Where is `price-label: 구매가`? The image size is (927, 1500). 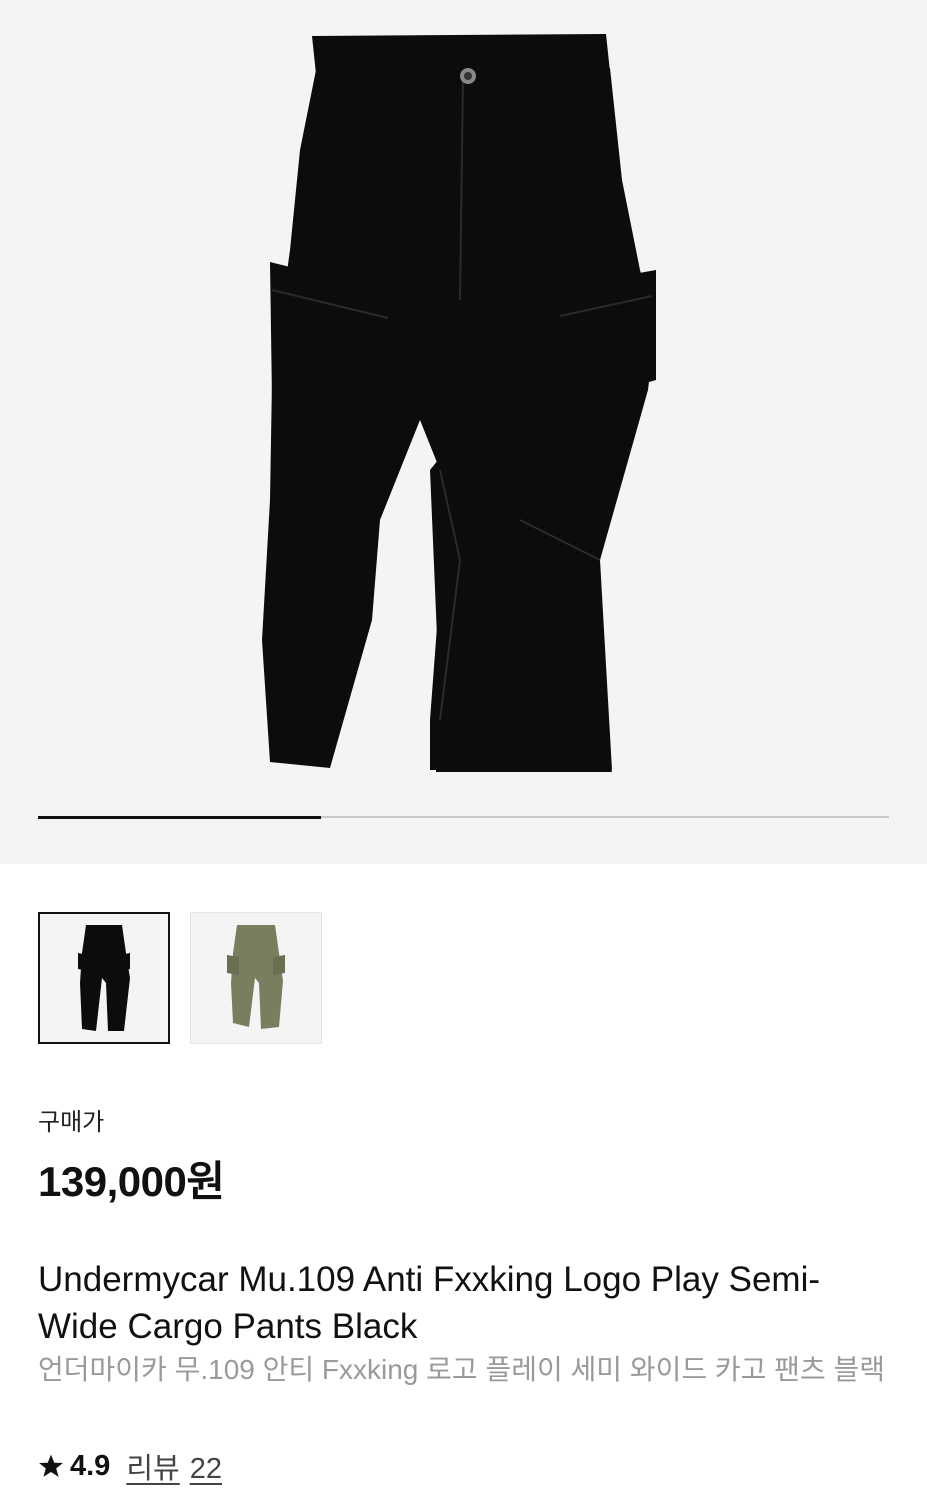 price-label: 구매가 is located at coordinates (71, 1122).